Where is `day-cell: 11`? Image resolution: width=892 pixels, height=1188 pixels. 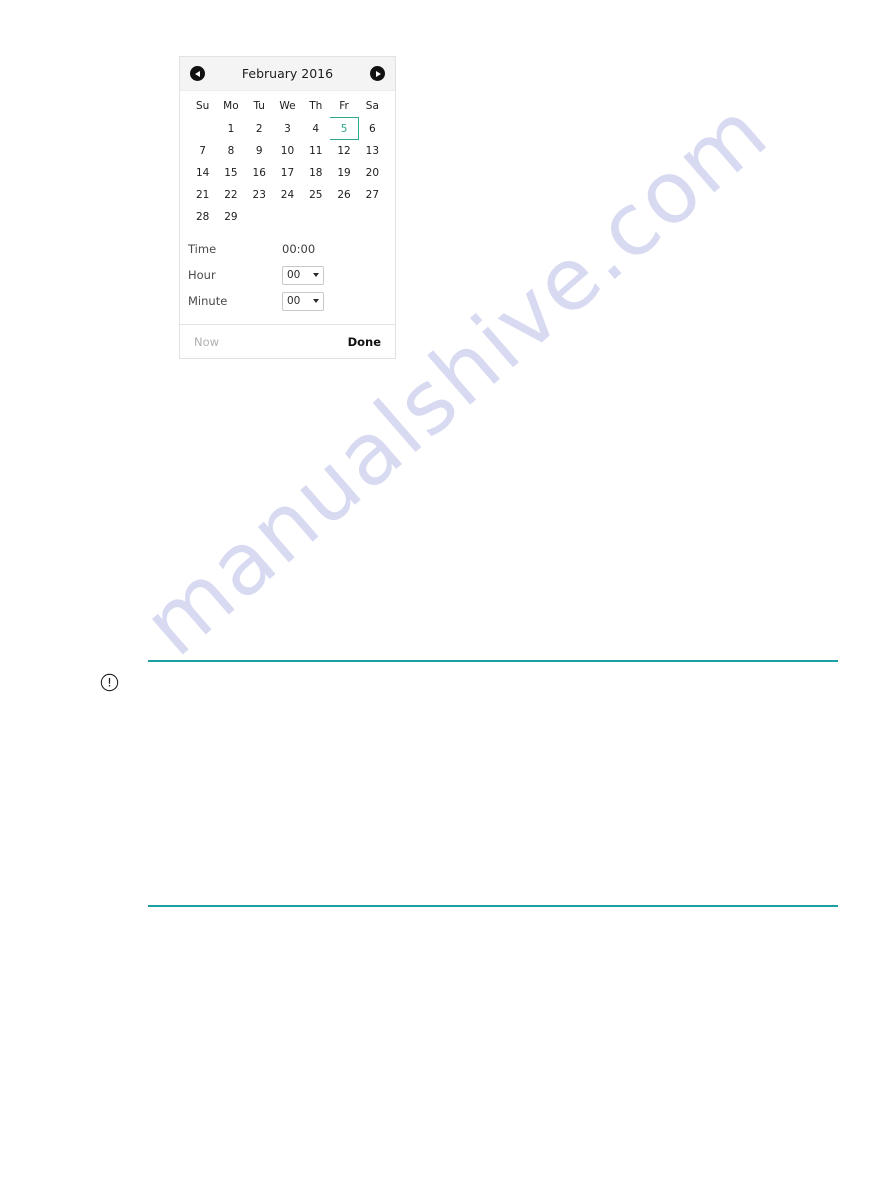
day-cell: 11 is located at coordinates (316, 151).